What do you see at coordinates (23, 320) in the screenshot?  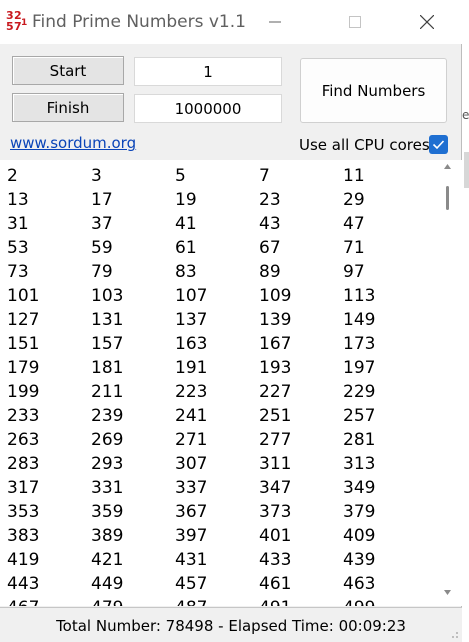 I see `prime-number: 127` at bounding box center [23, 320].